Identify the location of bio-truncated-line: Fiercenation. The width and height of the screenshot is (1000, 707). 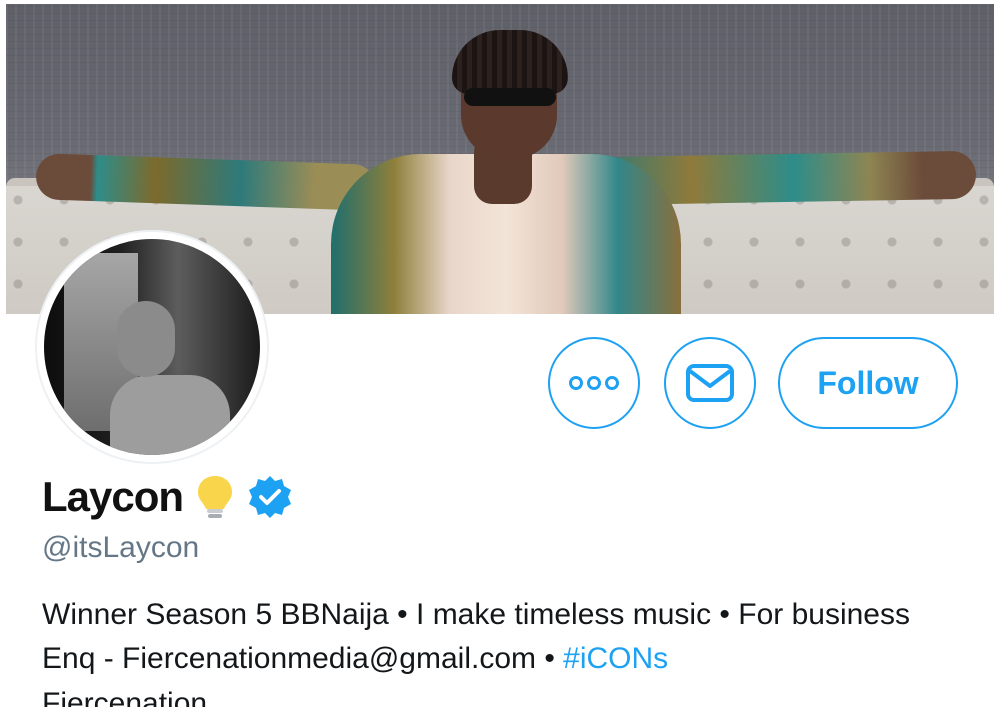
(125, 697).